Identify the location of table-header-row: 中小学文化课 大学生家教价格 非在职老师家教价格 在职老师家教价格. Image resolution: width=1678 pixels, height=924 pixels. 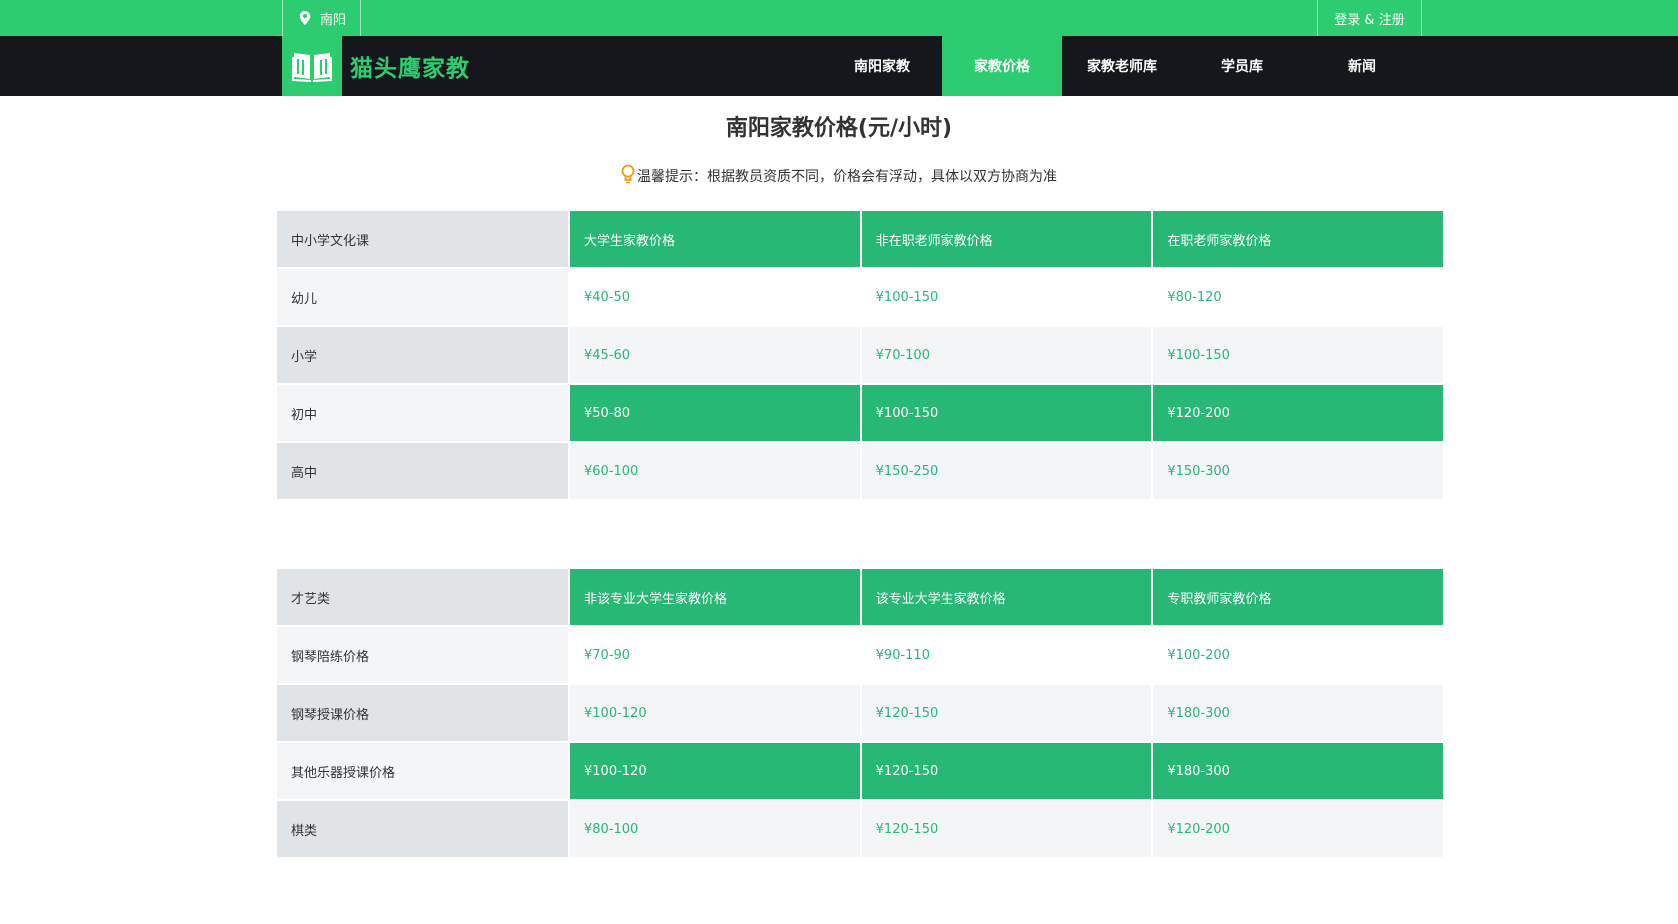
(860, 239).